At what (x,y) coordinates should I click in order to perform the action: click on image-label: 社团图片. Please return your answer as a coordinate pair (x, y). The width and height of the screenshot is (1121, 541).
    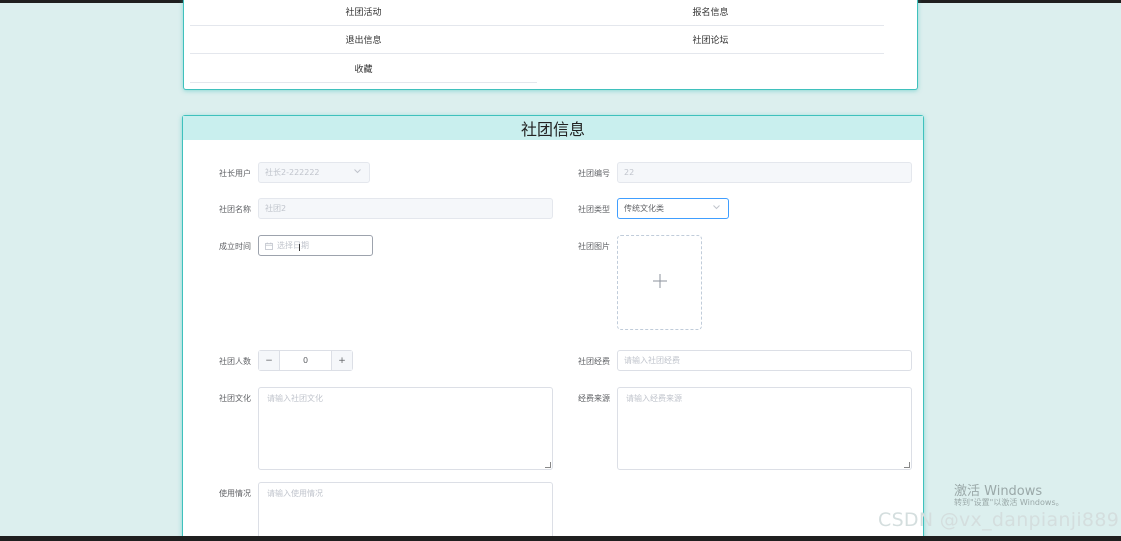
    Looking at the image, I should click on (594, 246).